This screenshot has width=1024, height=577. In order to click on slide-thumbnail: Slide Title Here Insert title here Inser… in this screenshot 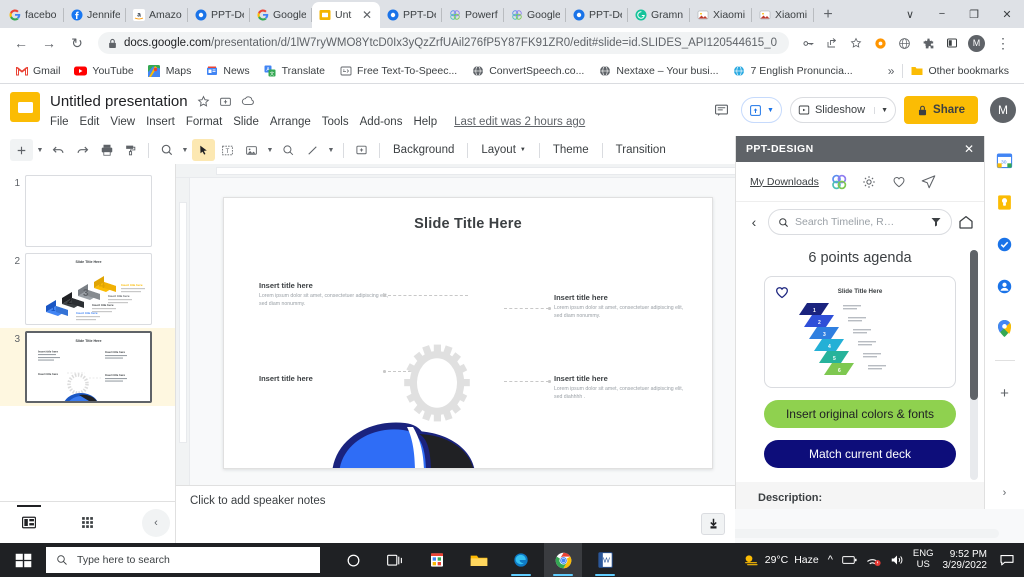, I will do `click(88, 367)`.